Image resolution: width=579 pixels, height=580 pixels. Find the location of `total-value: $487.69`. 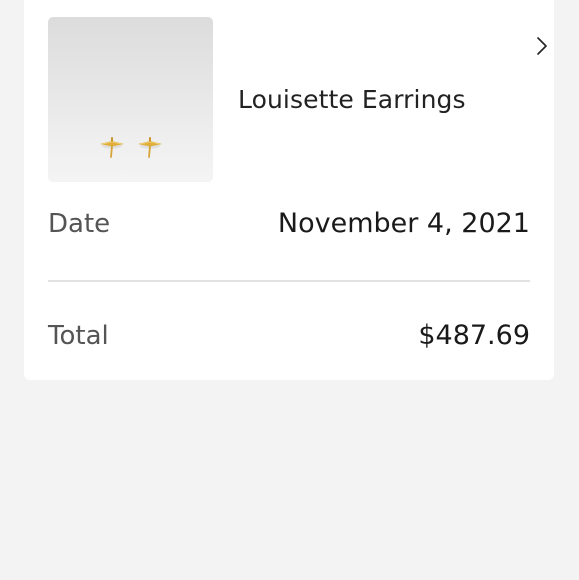

total-value: $487.69 is located at coordinates (474, 335).